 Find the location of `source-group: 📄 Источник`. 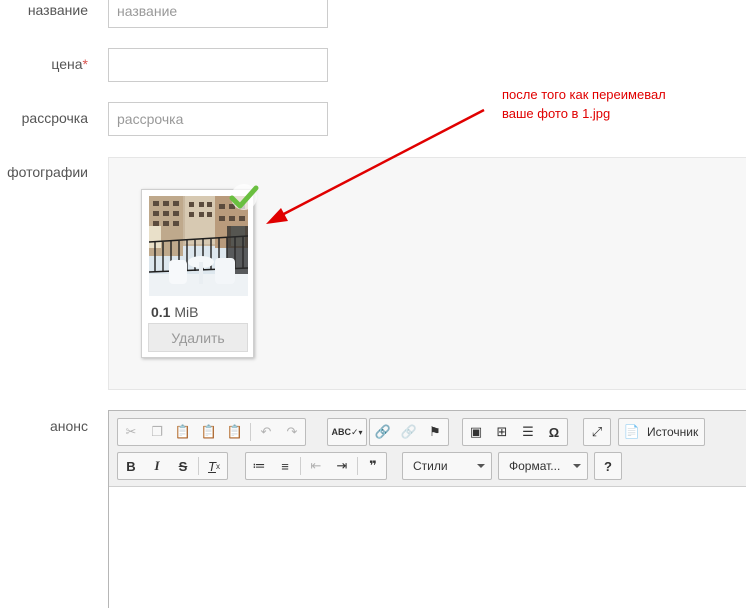

source-group: 📄 Источник is located at coordinates (662, 432).